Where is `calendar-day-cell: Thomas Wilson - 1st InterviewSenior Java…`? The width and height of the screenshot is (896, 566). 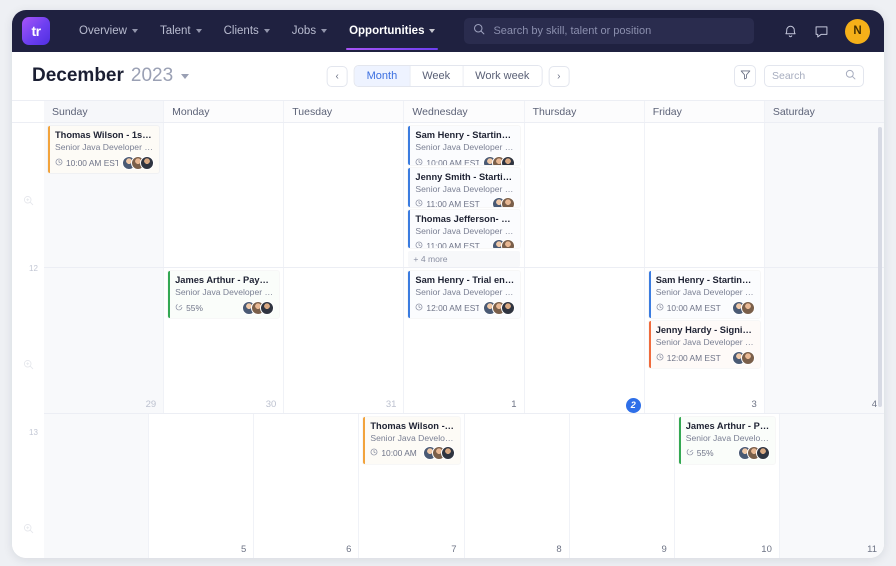 calendar-day-cell: Thomas Wilson - 1st InterviewSenior Java… is located at coordinates (412, 485).